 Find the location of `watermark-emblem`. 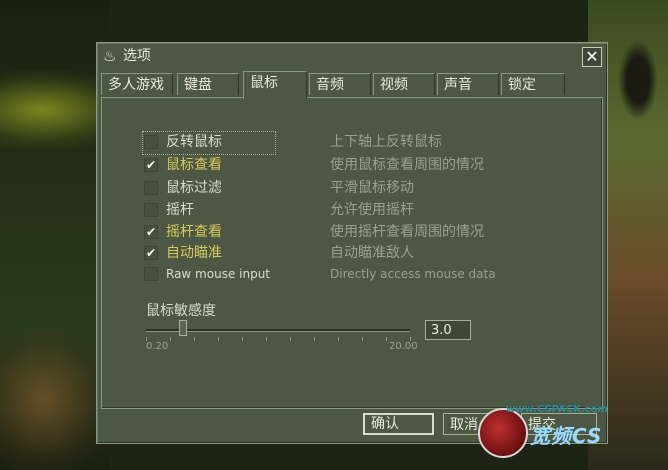

watermark-emblem is located at coordinates (503, 433).